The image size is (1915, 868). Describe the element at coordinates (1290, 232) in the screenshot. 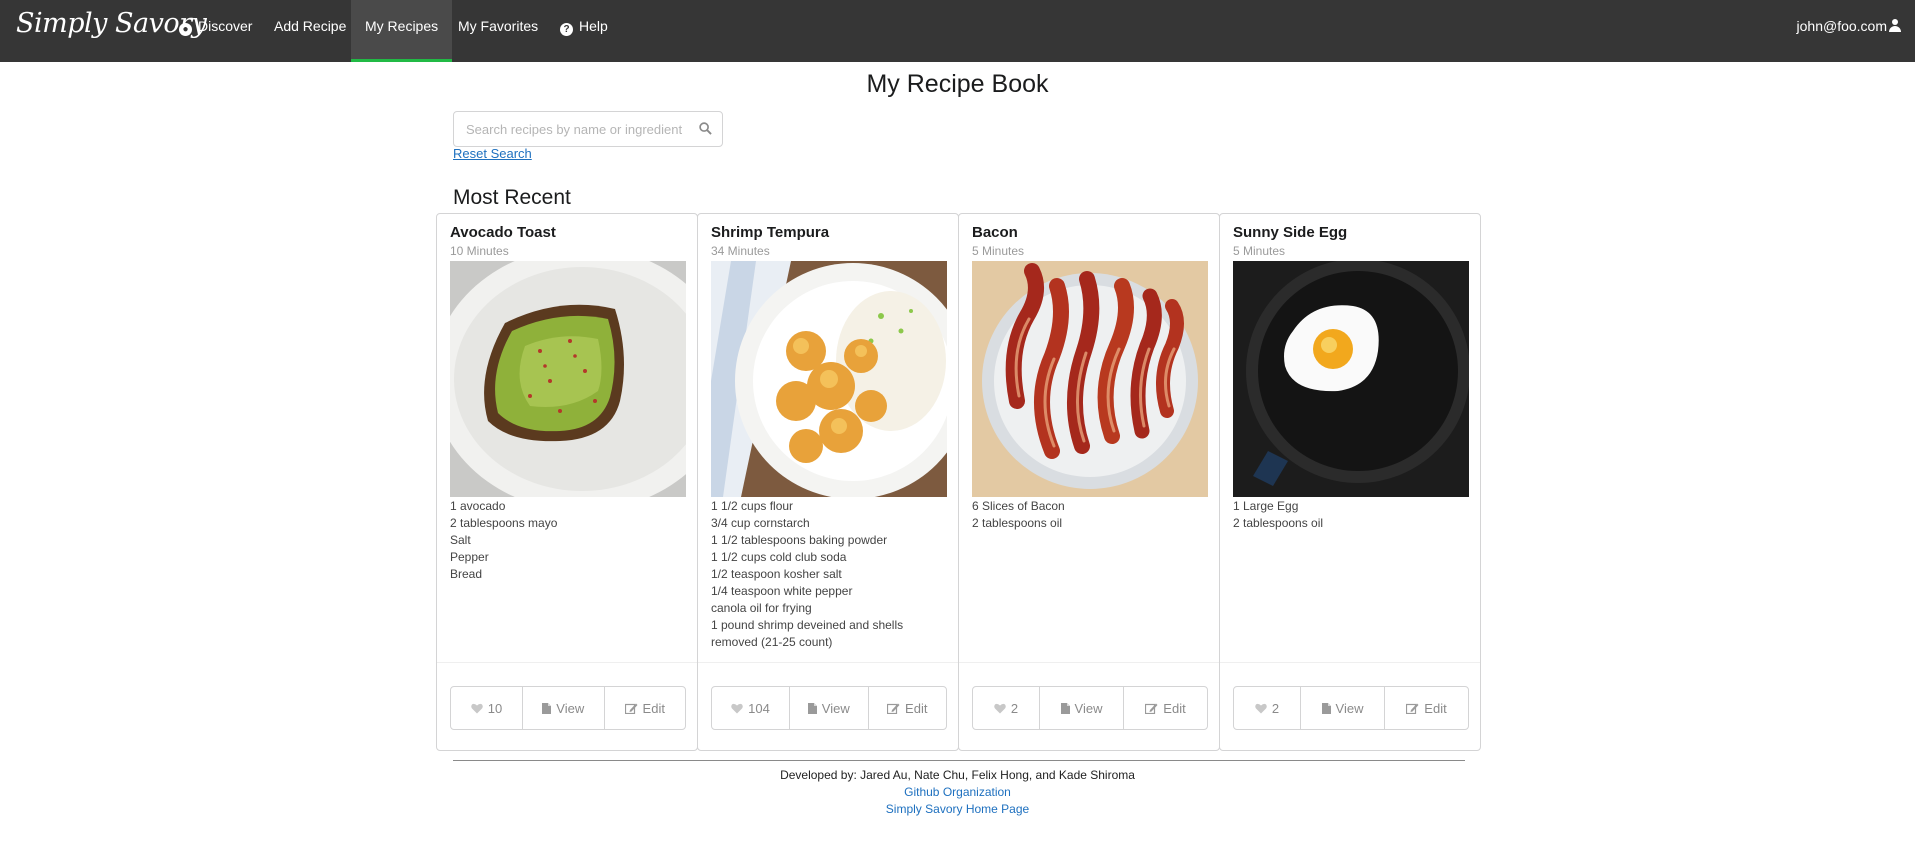

I see `recipe-title: Sunny Side Egg` at that location.